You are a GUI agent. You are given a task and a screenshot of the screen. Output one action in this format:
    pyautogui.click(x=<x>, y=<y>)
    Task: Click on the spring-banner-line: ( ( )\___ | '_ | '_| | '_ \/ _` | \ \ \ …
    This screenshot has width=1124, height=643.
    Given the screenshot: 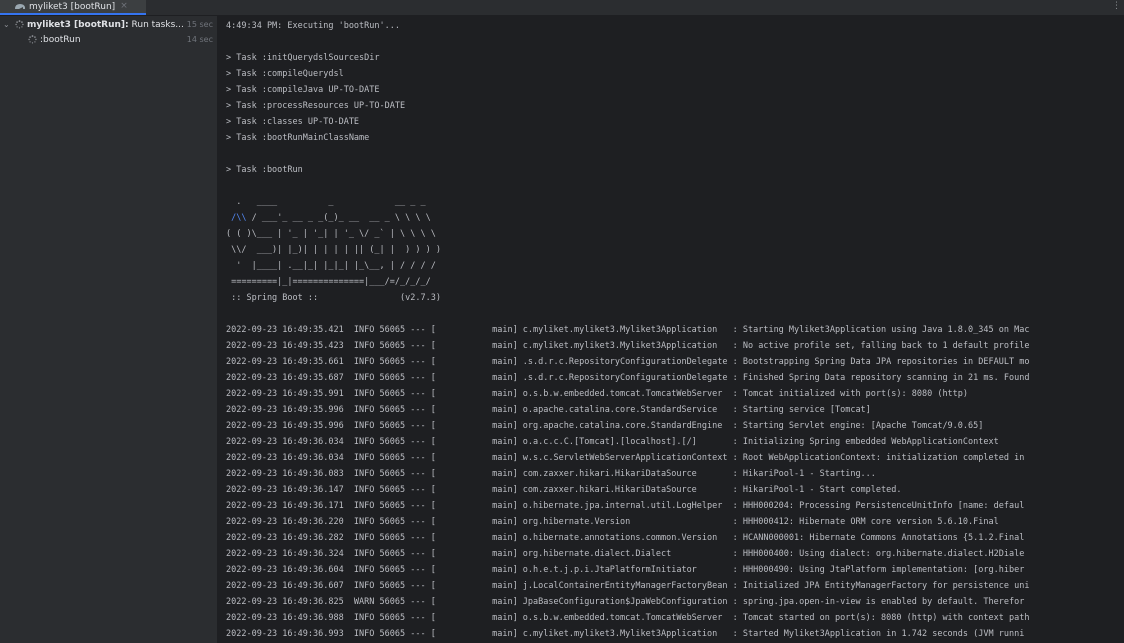 What is the action you would take?
    pyautogui.click(x=331, y=234)
    